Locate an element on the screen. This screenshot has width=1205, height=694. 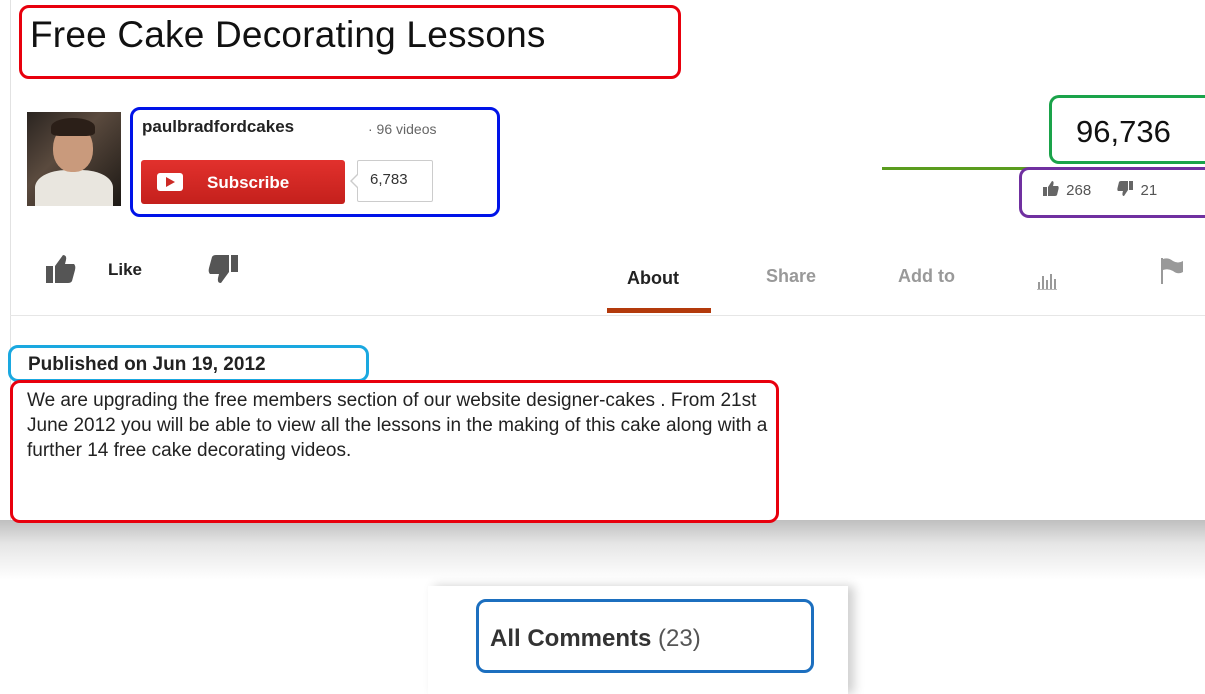
stats-button is located at coordinates (1048, 281).